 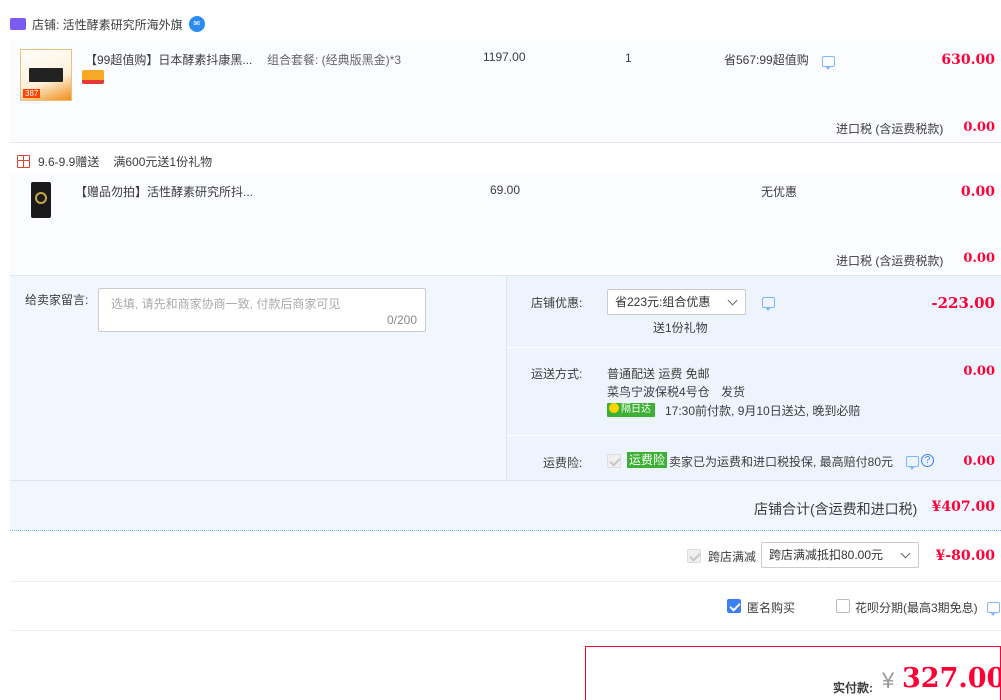 I want to click on cross-shop-select: 跨店满减抵扣80.00元, so click(x=840, y=555).